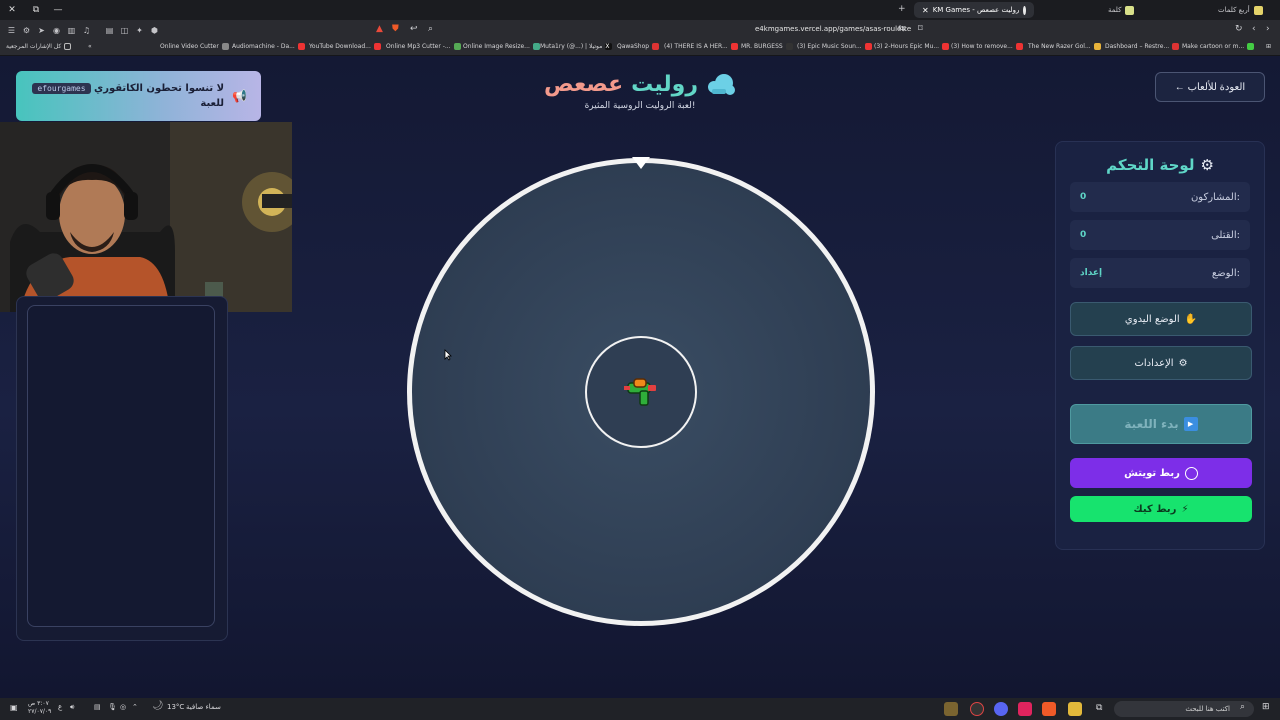 The width and height of the screenshot is (1280, 720). What do you see at coordinates (41, 30) in the screenshot?
I see `send-icon: ➤` at bounding box center [41, 30].